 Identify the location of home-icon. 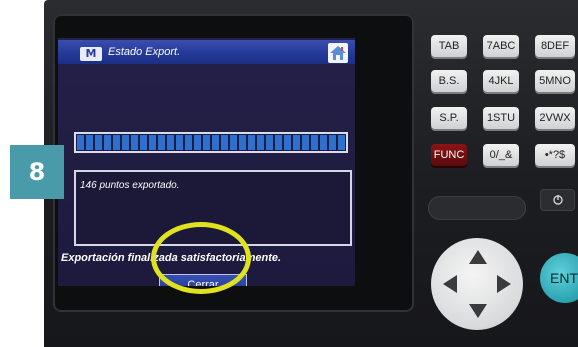
(338, 53).